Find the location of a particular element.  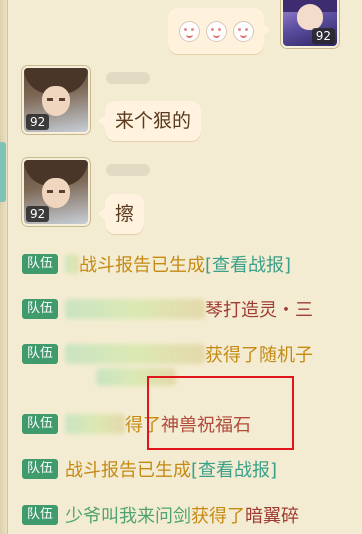

left-scroll-rail is located at coordinates (4, 267).